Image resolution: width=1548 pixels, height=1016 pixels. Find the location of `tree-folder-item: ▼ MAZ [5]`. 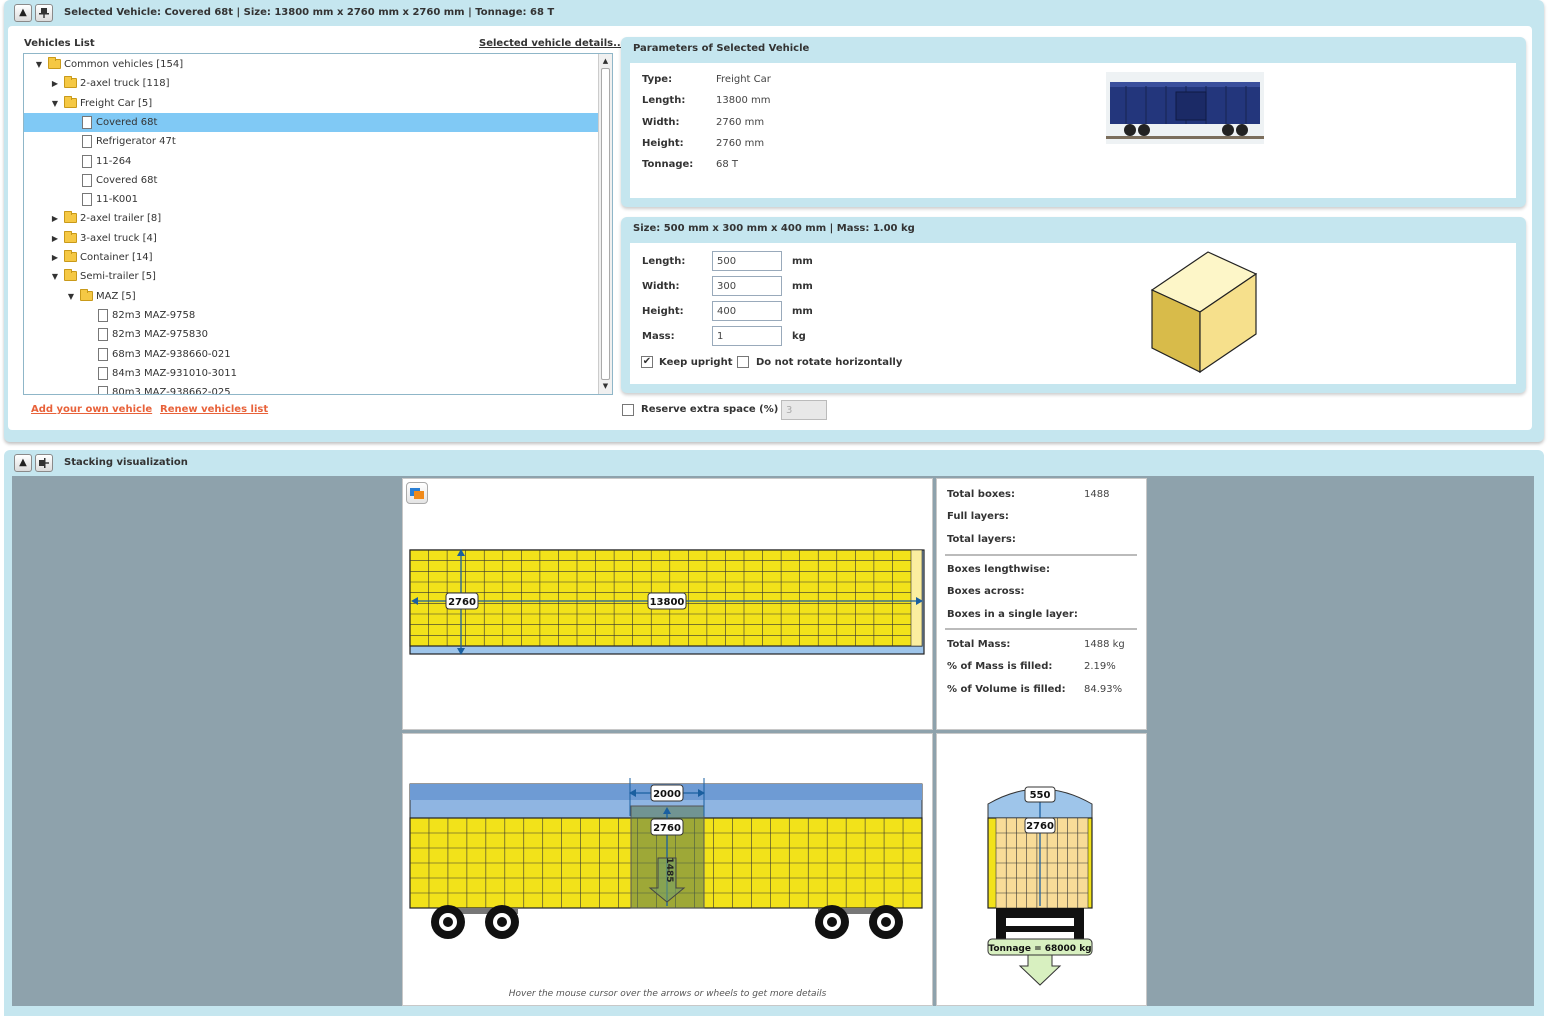

tree-folder-item: ▼ MAZ [5] is located at coordinates (311, 296).